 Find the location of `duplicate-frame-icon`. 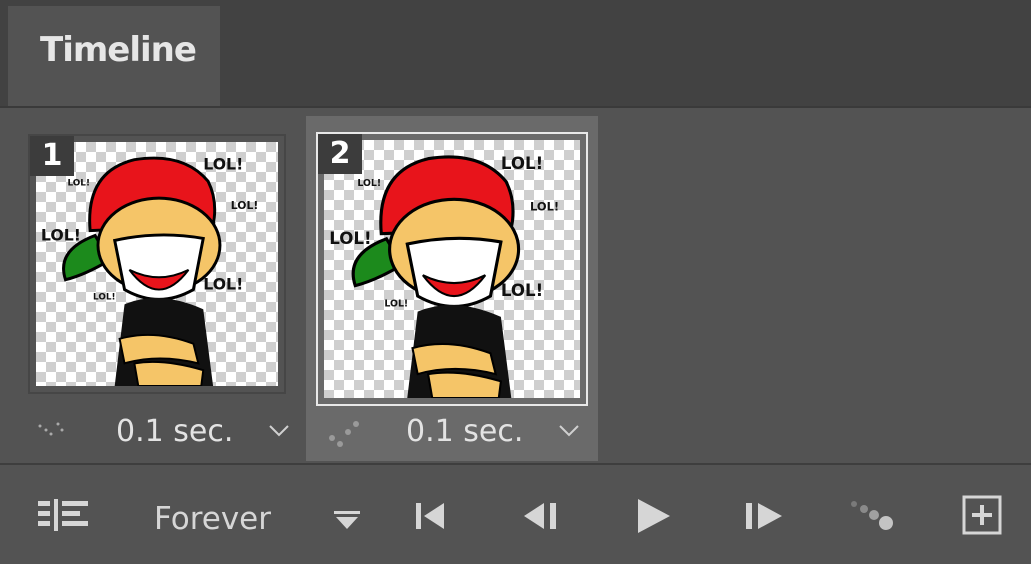

duplicate-frame-icon is located at coordinates (982, 515).